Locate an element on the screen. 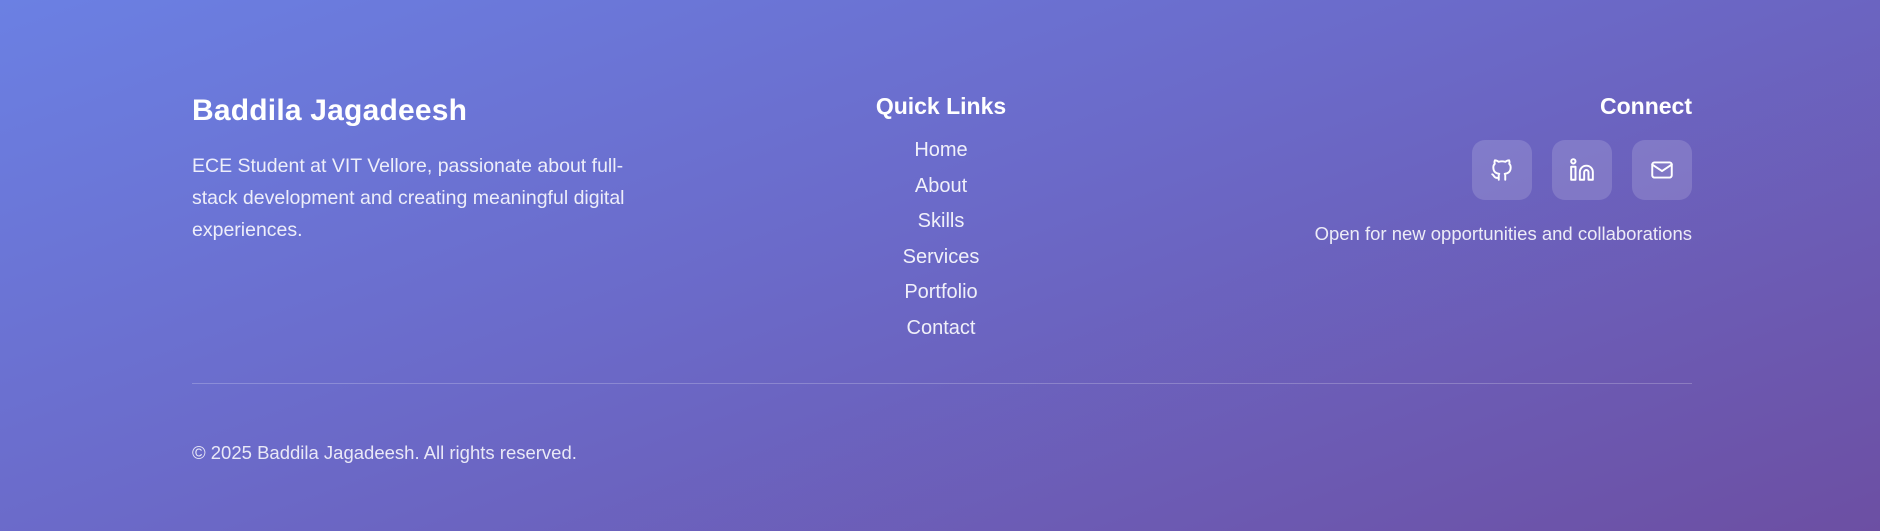 This screenshot has height=531, width=1880. github-button is located at coordinates (1502, 170).